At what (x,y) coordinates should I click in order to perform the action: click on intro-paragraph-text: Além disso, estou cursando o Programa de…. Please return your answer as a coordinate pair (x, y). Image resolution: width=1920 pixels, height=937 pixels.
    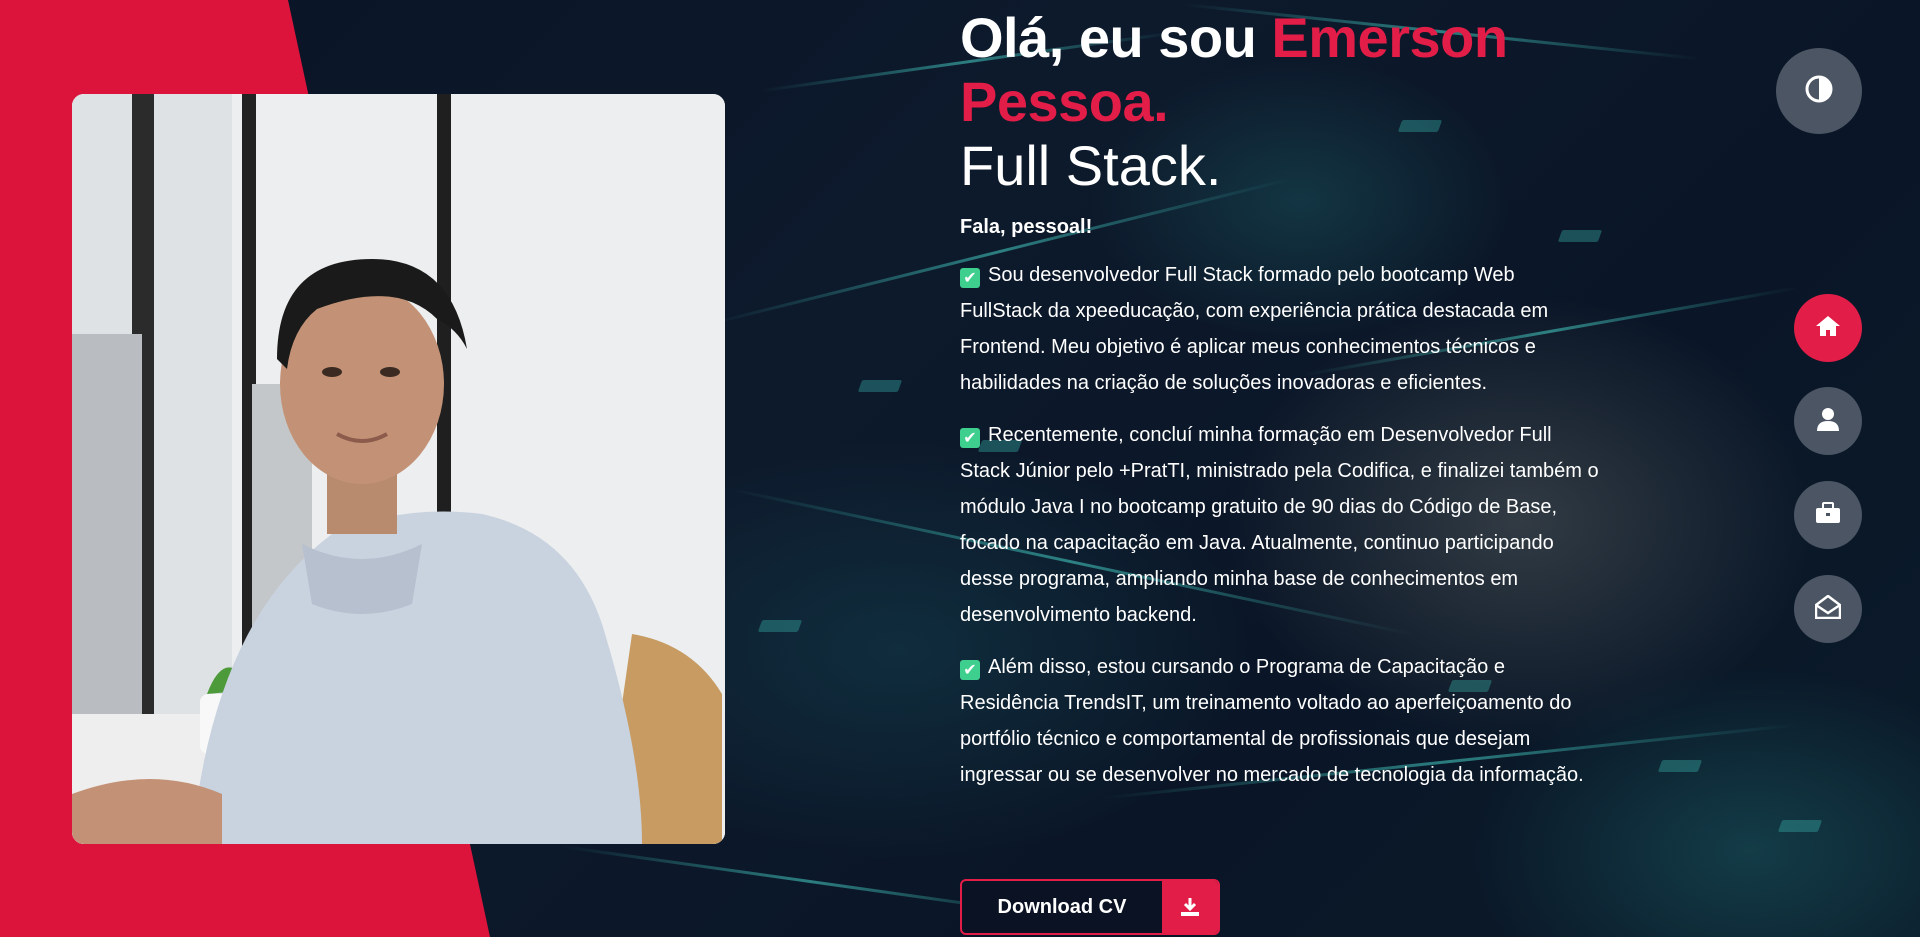
    Looking at the image, I should click on (1272, 721).